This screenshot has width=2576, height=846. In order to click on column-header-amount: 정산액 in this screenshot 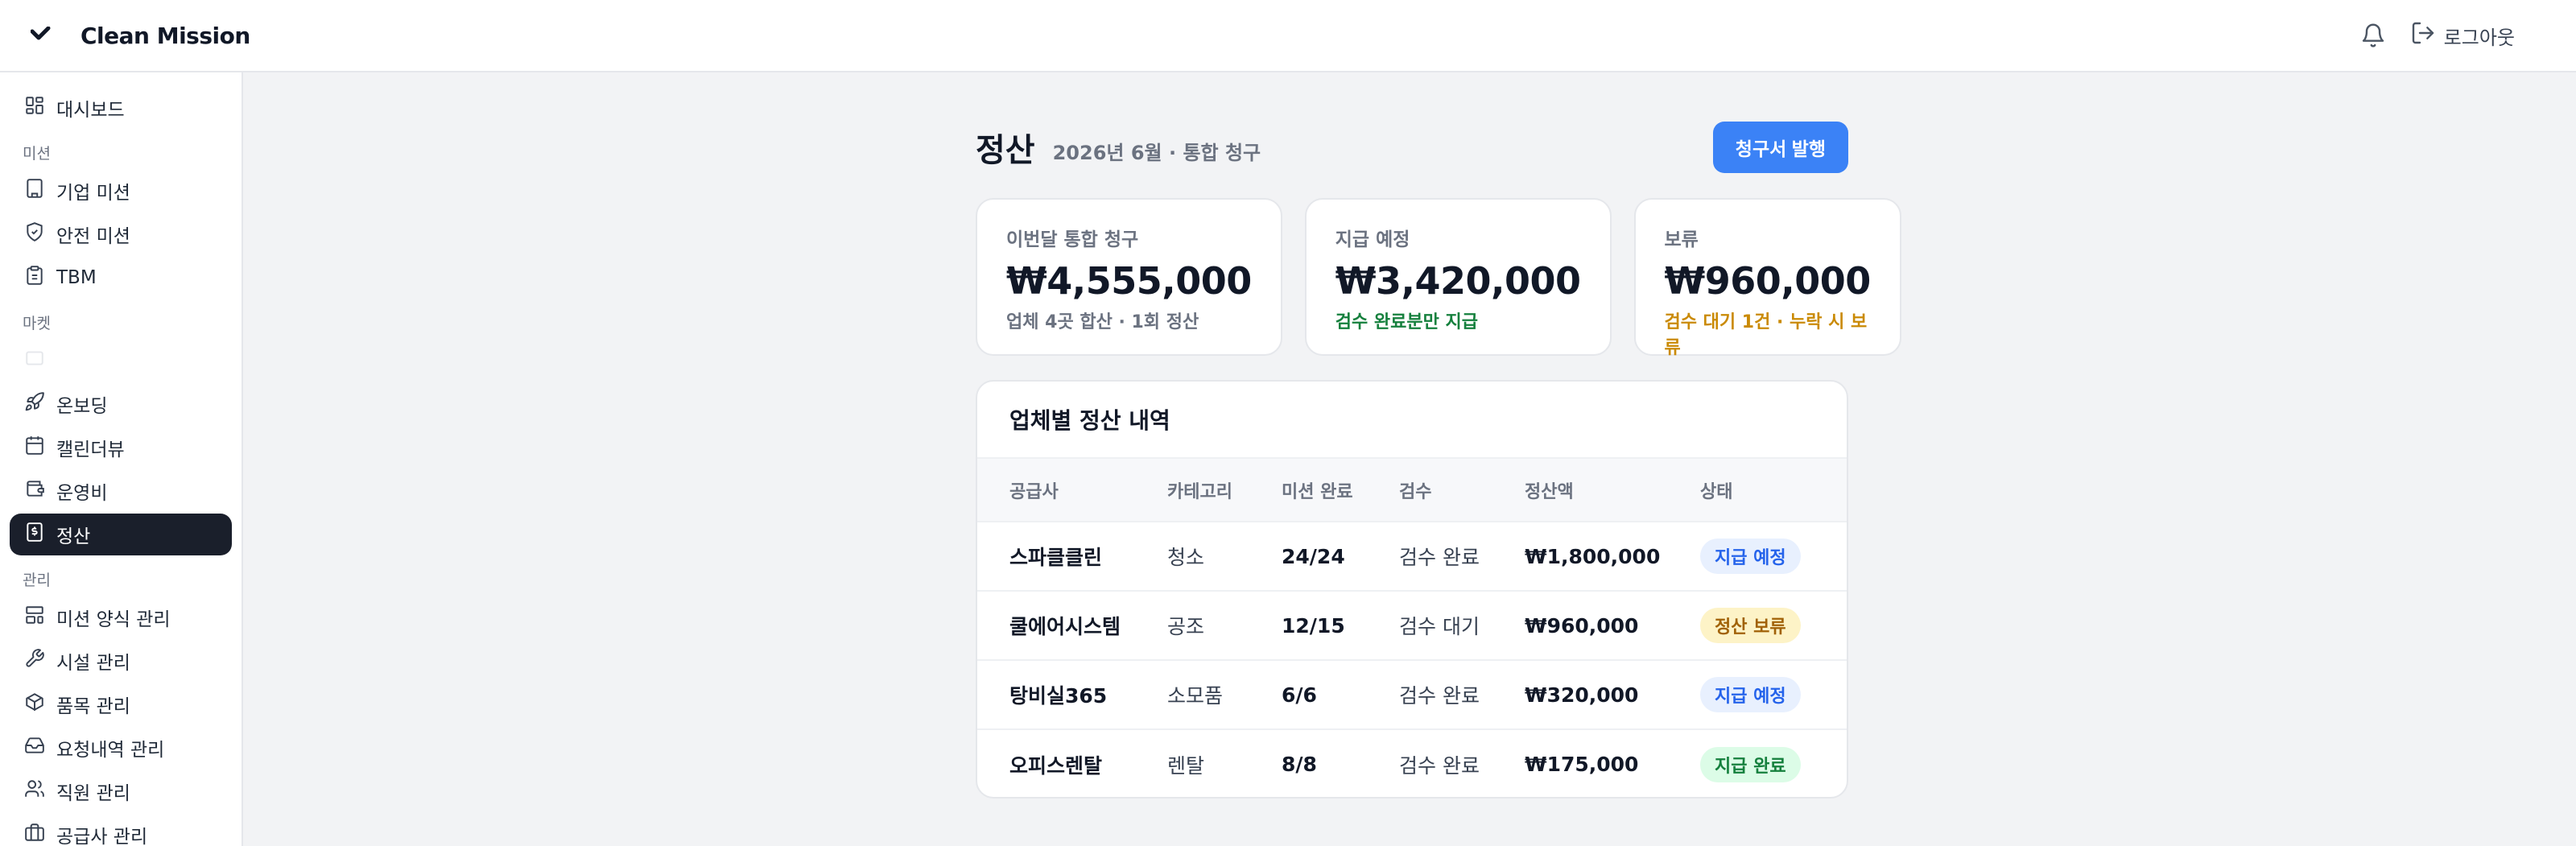, I will do `click(1549, 491)`.